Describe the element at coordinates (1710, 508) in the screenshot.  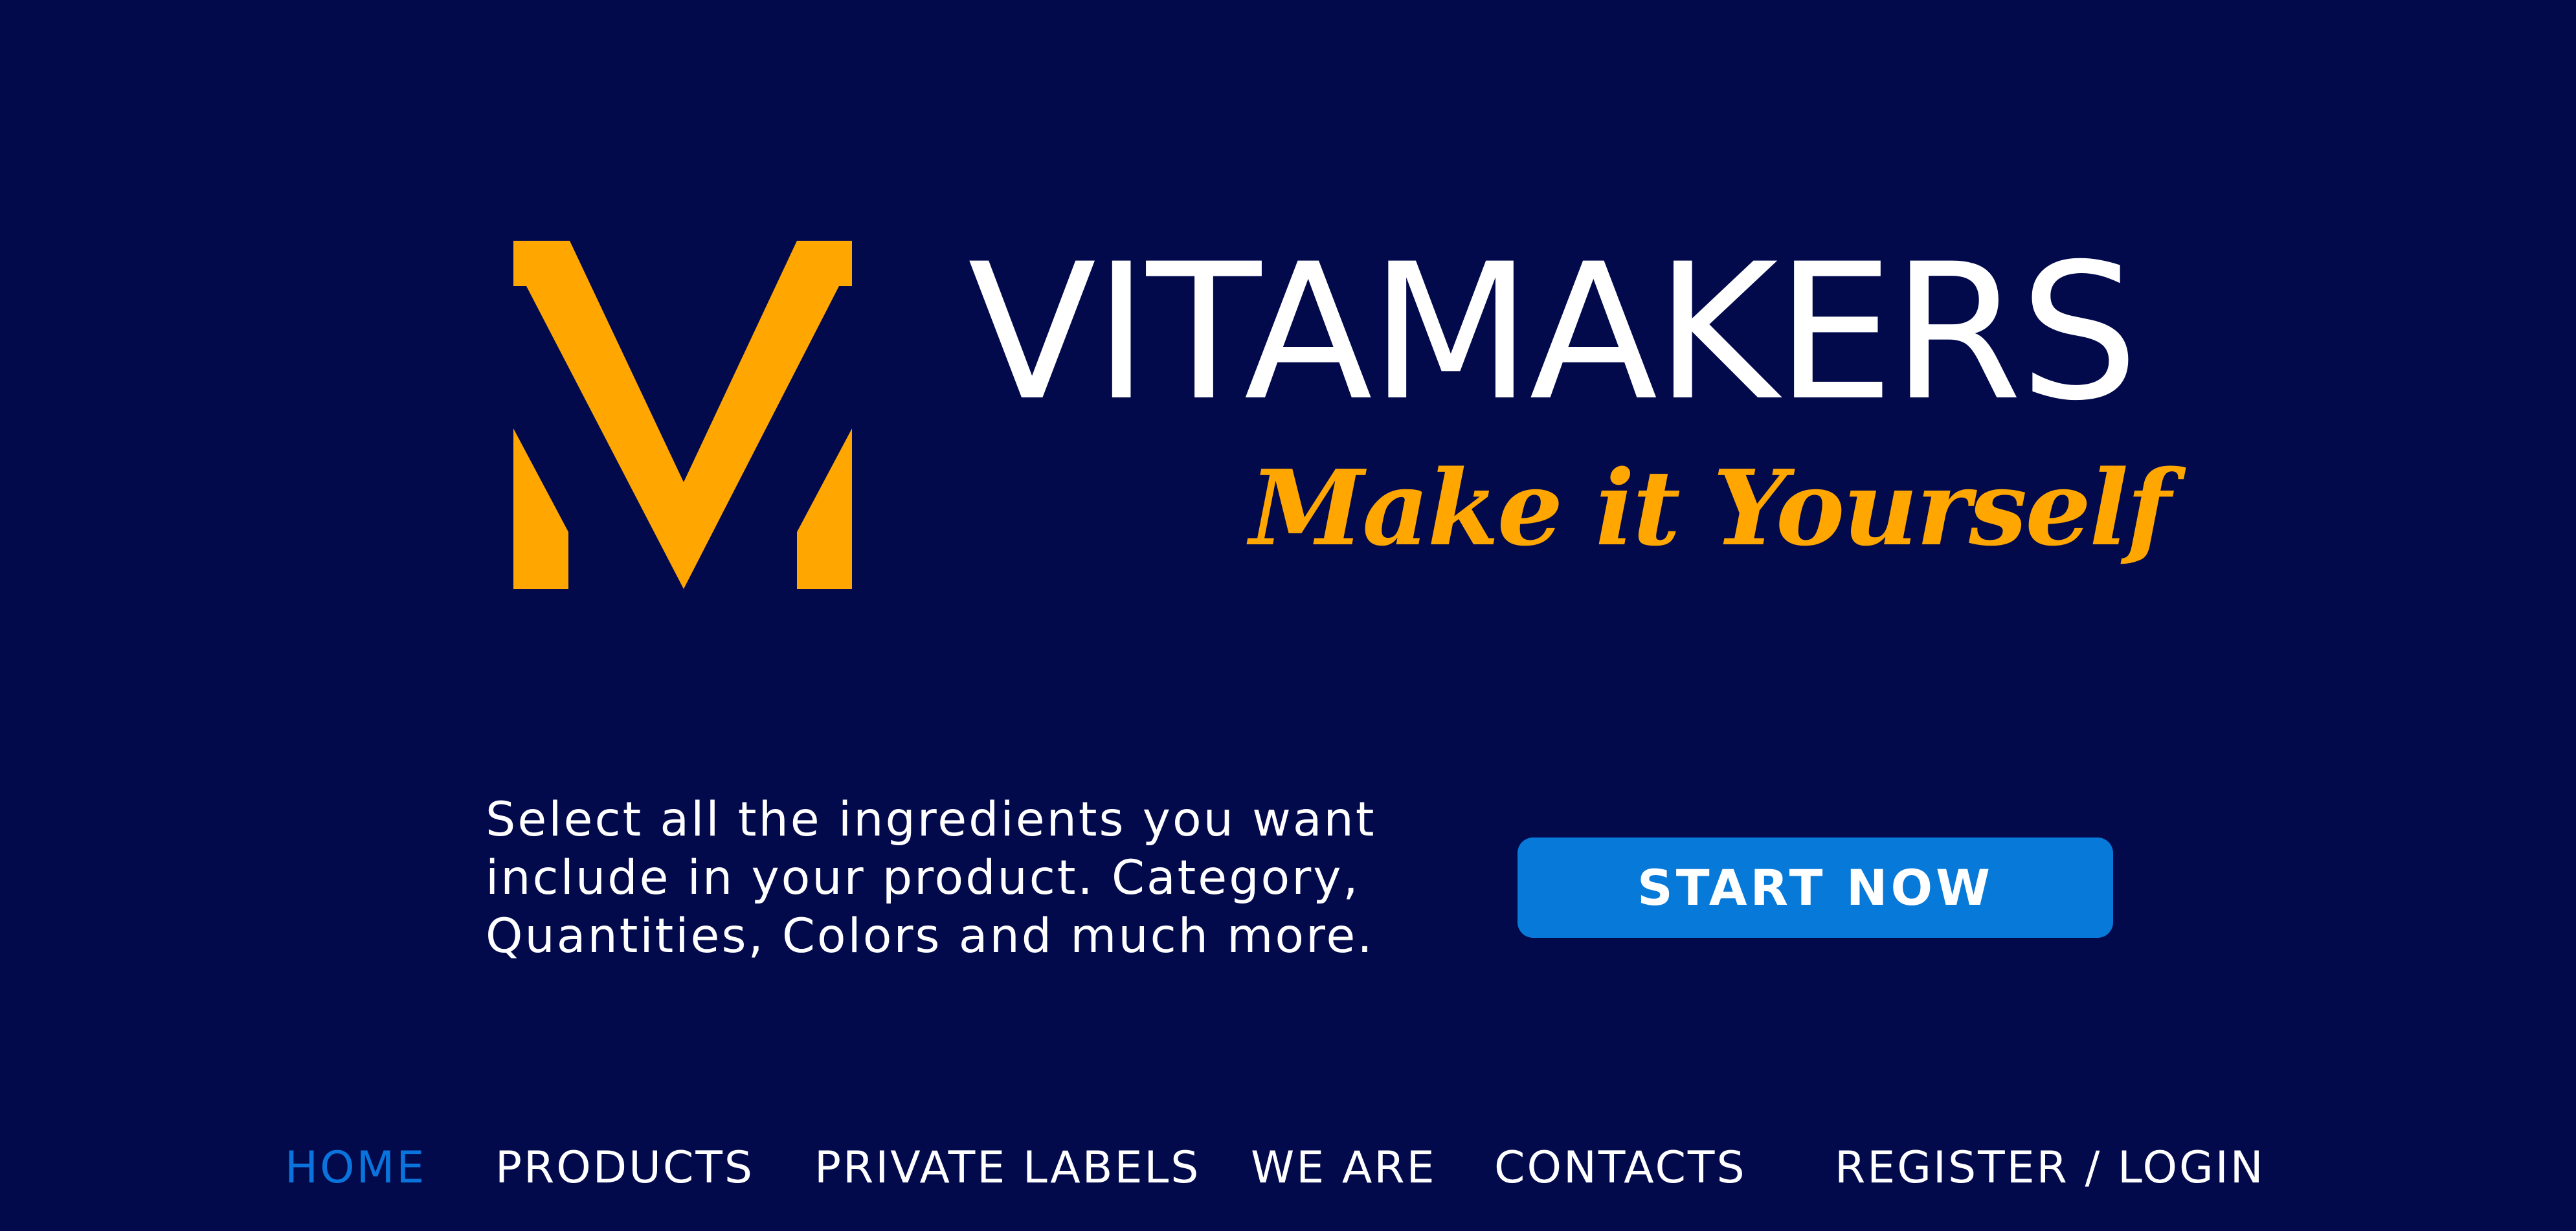
I see `brand-tagline: Make it Yourself` at that location.